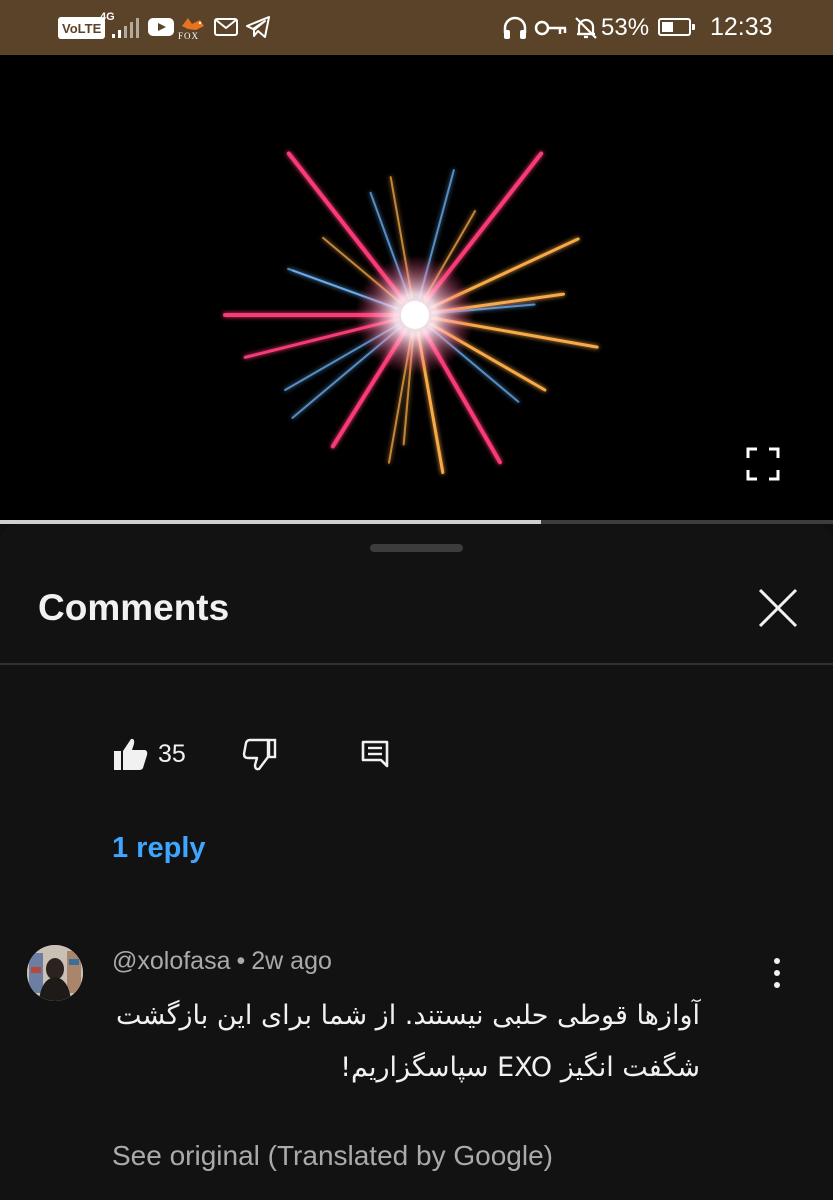 The width and height of the screenshot is (833, 1200). I want to click on drag-handle, so click(416, 548).